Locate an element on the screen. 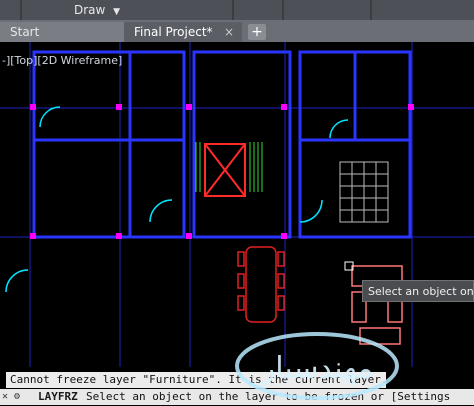  draw-panel-button: Draw ▼ is located at coordinates (97, 10).